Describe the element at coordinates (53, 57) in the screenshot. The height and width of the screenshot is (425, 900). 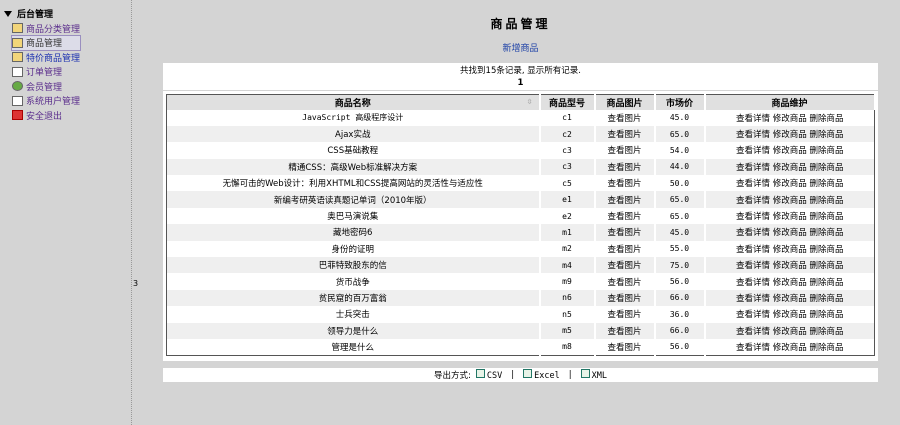
I see `sidebar-item-label: 特价商品管理` at that location.